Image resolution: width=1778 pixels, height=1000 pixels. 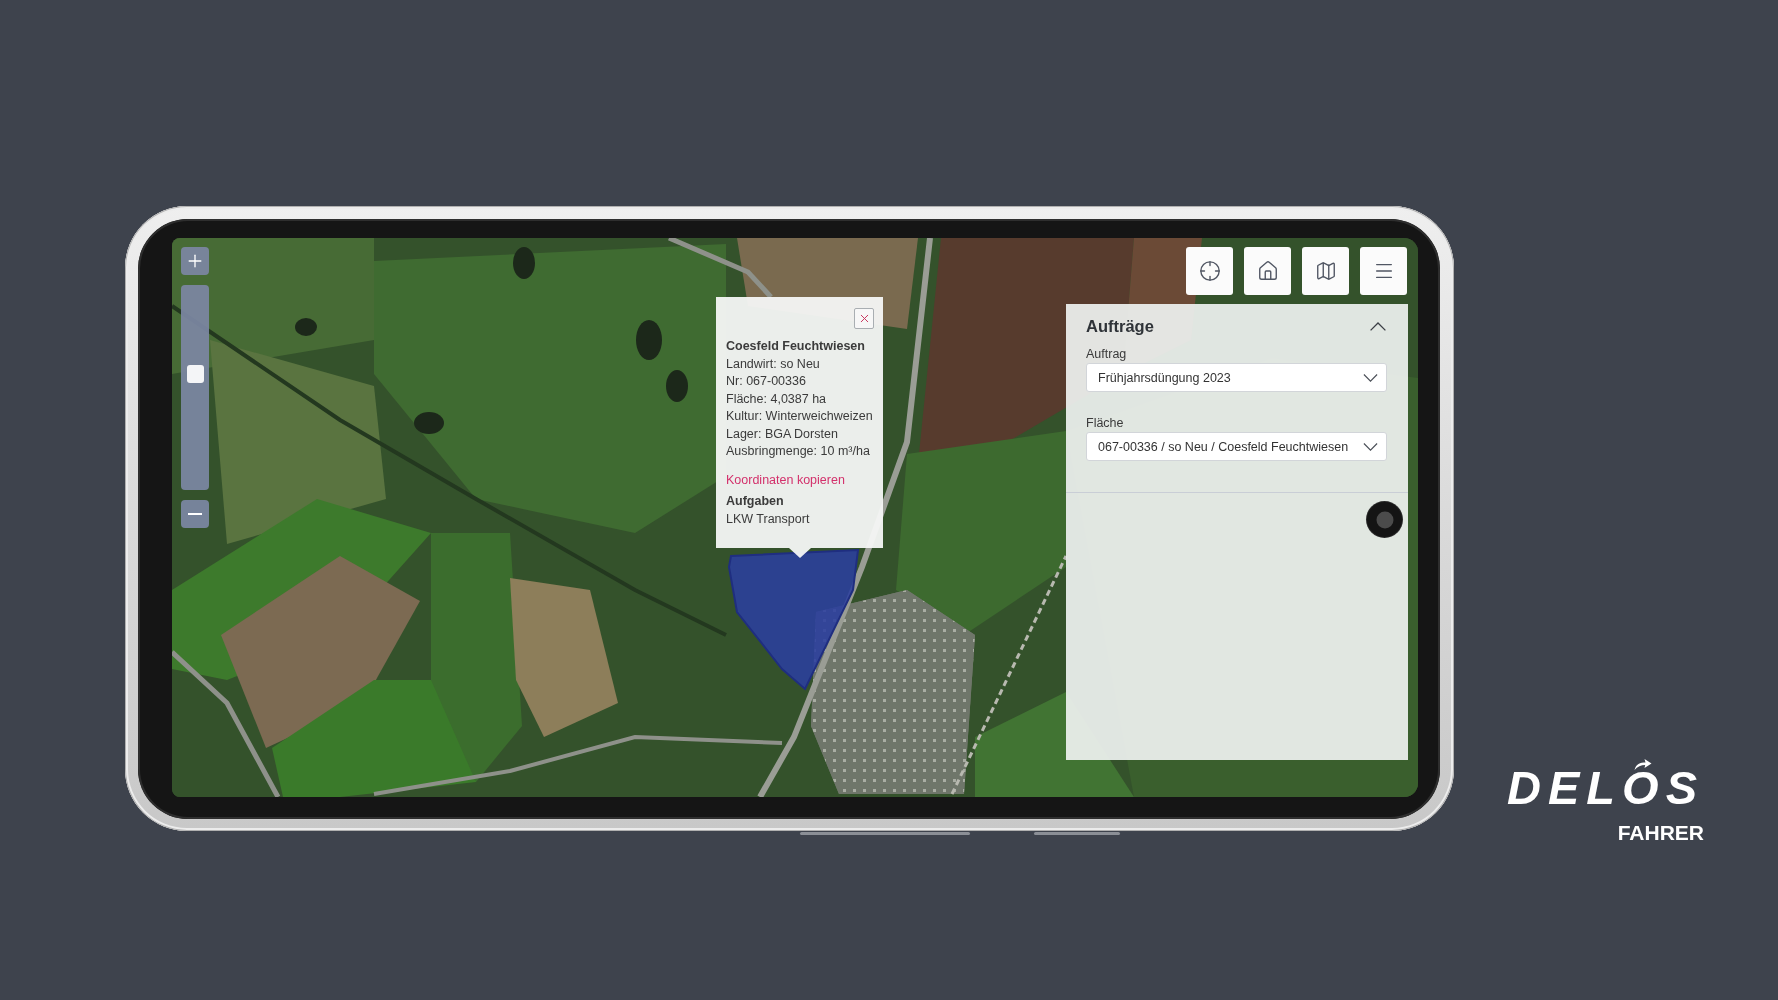 What do you see at coordinates (864, 318) in the screenshot?
I see `close-button` at bounding box center [864, 318].